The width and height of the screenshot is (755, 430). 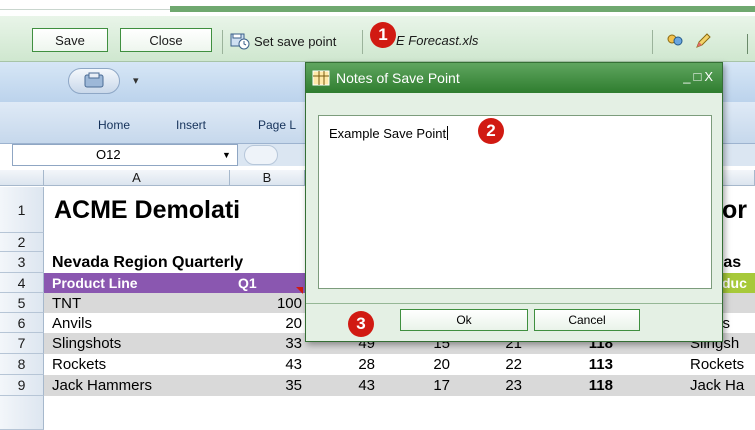 I want to click on office-logo-icon, so click(x=94, y=80).